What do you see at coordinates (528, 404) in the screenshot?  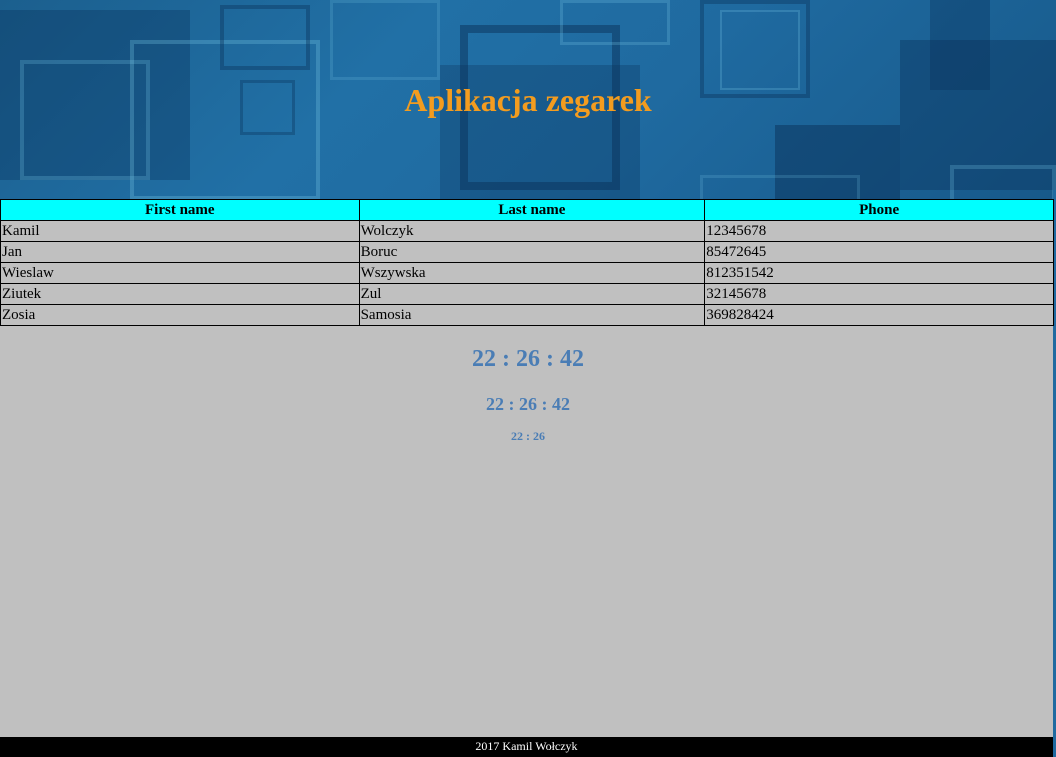 I see `clock-medium: 22 : 26 : 42` at bounding box center [528, 404].